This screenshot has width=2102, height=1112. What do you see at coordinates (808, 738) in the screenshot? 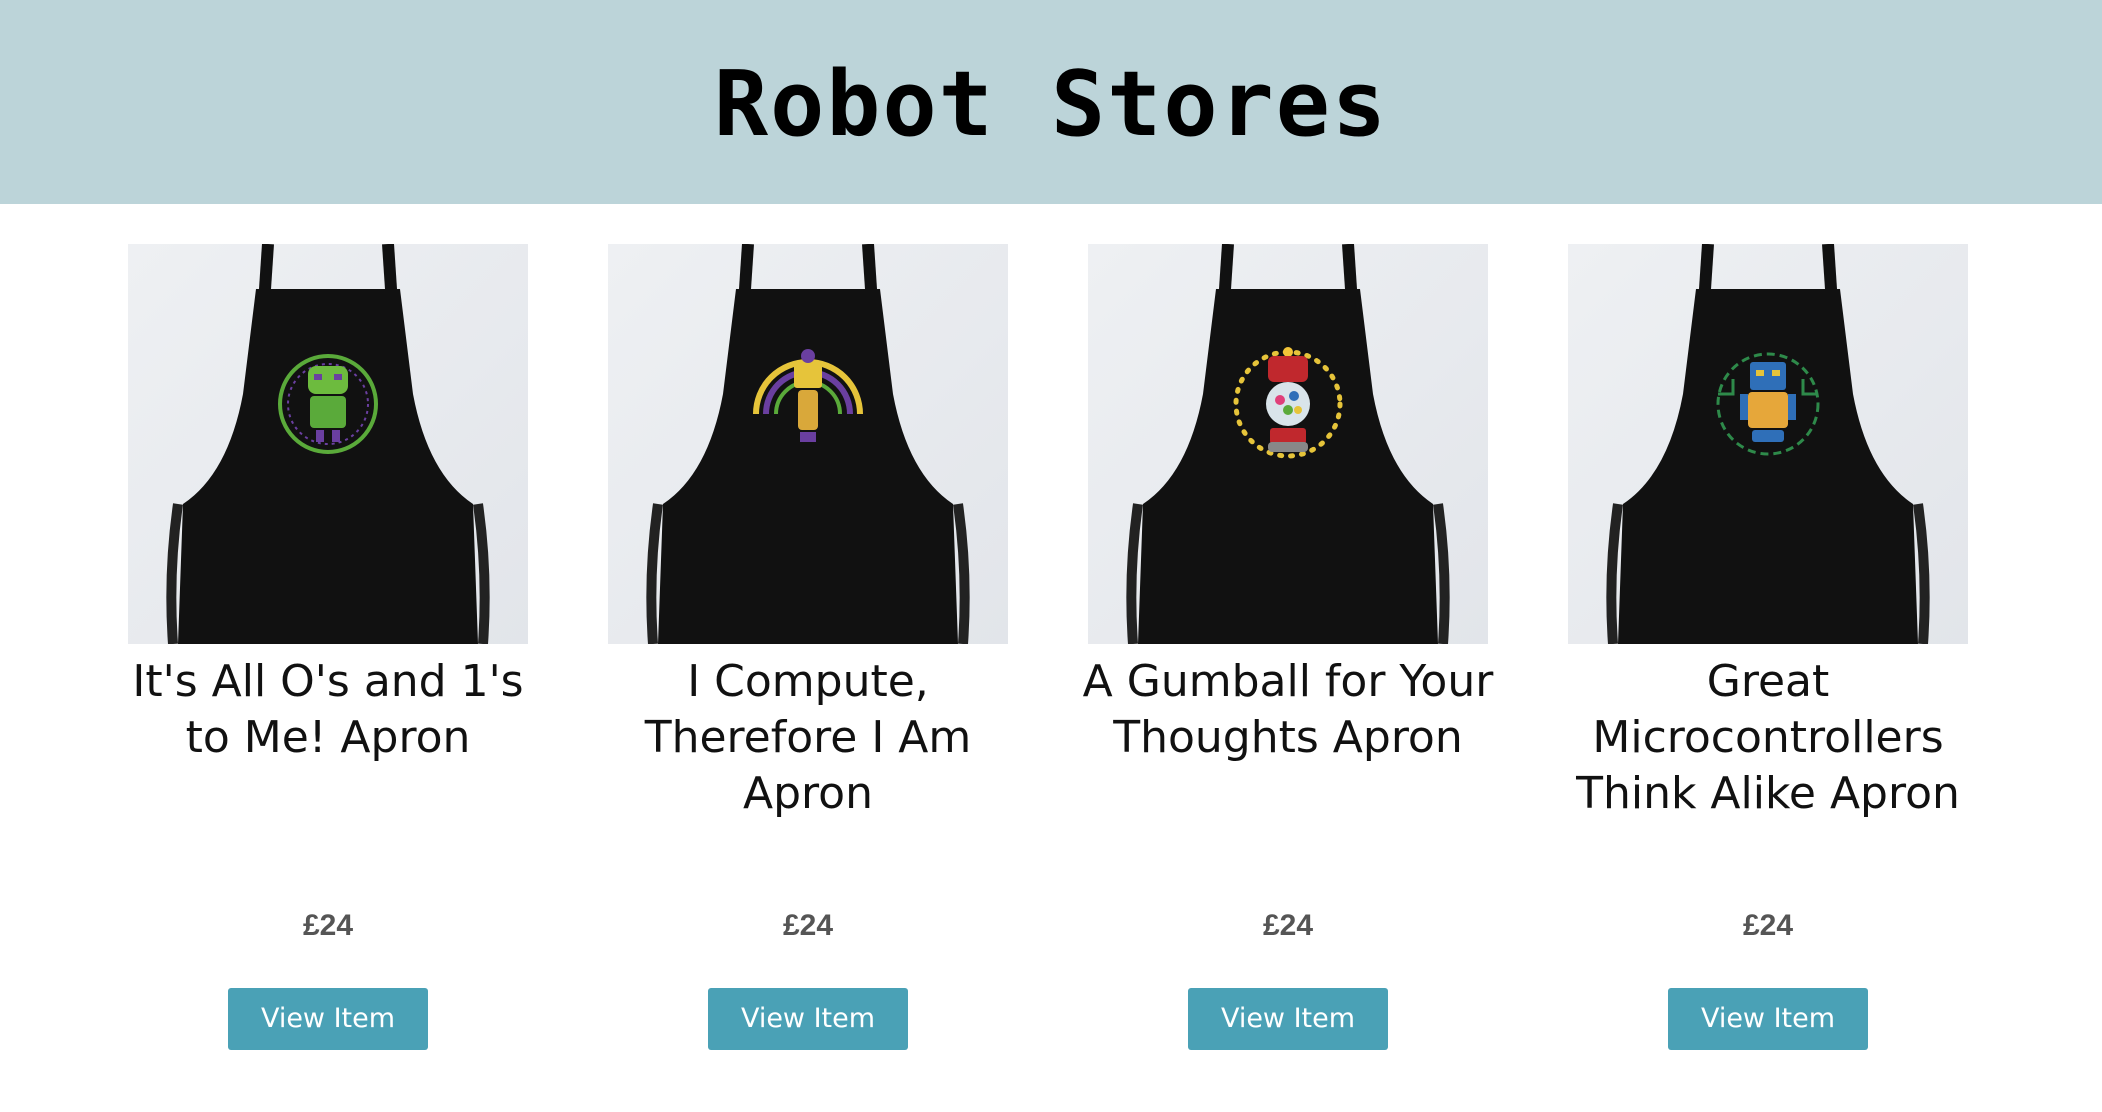
I see `product-title: I Compute, Therefore I Am Apron` at bounding box center [808, 738].